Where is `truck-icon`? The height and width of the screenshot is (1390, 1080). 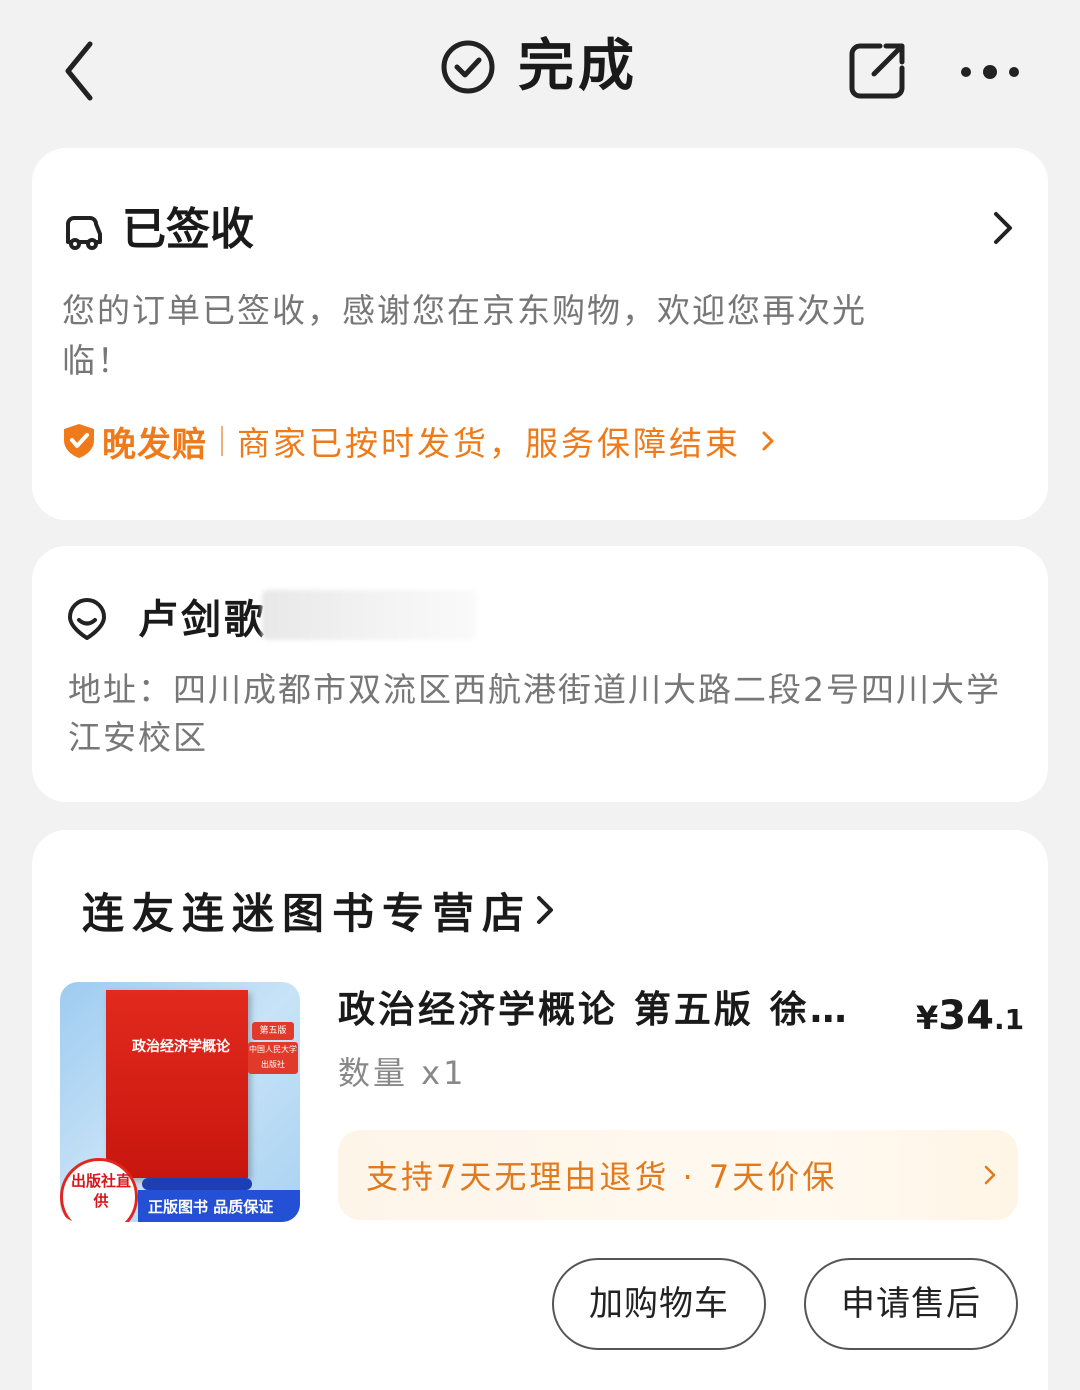 truck-icon is located at coordinates (84, 233).